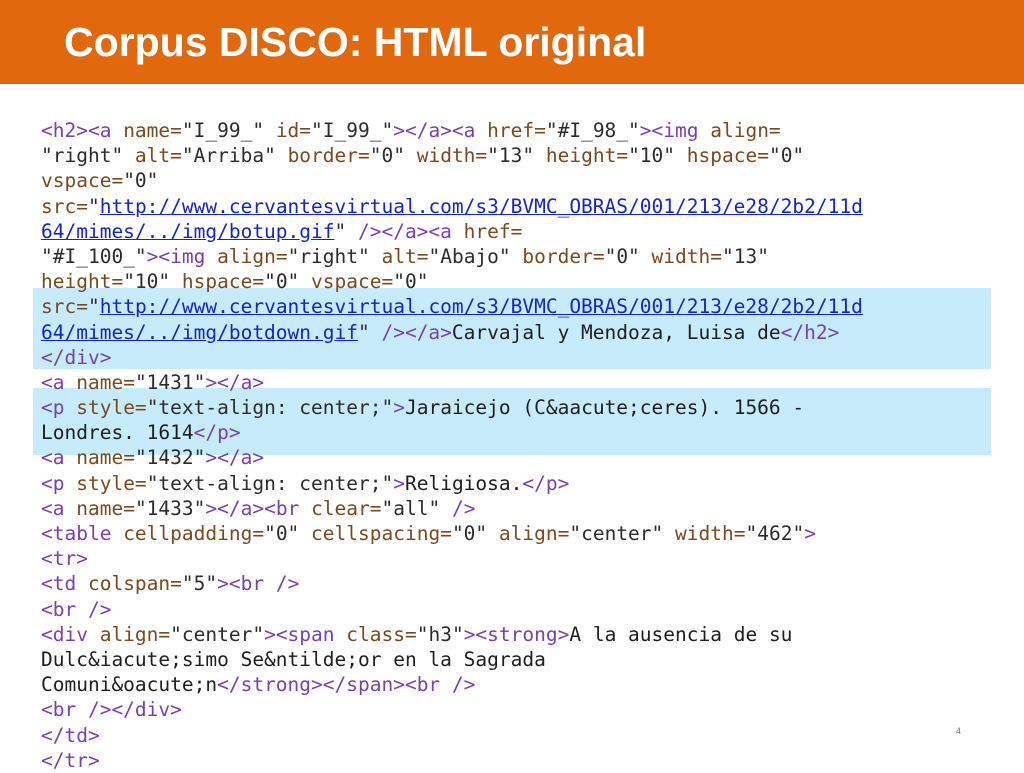  Describe the element at coordinates (346, 508) in the screenshot. I see `code-attribute: clear=` at that location.